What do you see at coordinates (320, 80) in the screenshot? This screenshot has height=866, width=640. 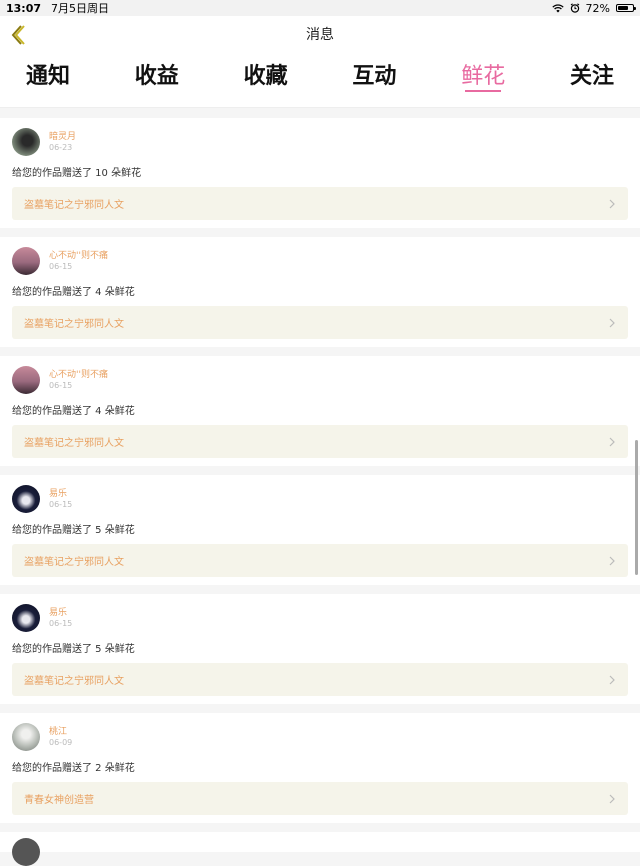 I see `tab-bar: 通知 收益 收藏 互动 鲜花 关注` at bounding box center [320, 80].